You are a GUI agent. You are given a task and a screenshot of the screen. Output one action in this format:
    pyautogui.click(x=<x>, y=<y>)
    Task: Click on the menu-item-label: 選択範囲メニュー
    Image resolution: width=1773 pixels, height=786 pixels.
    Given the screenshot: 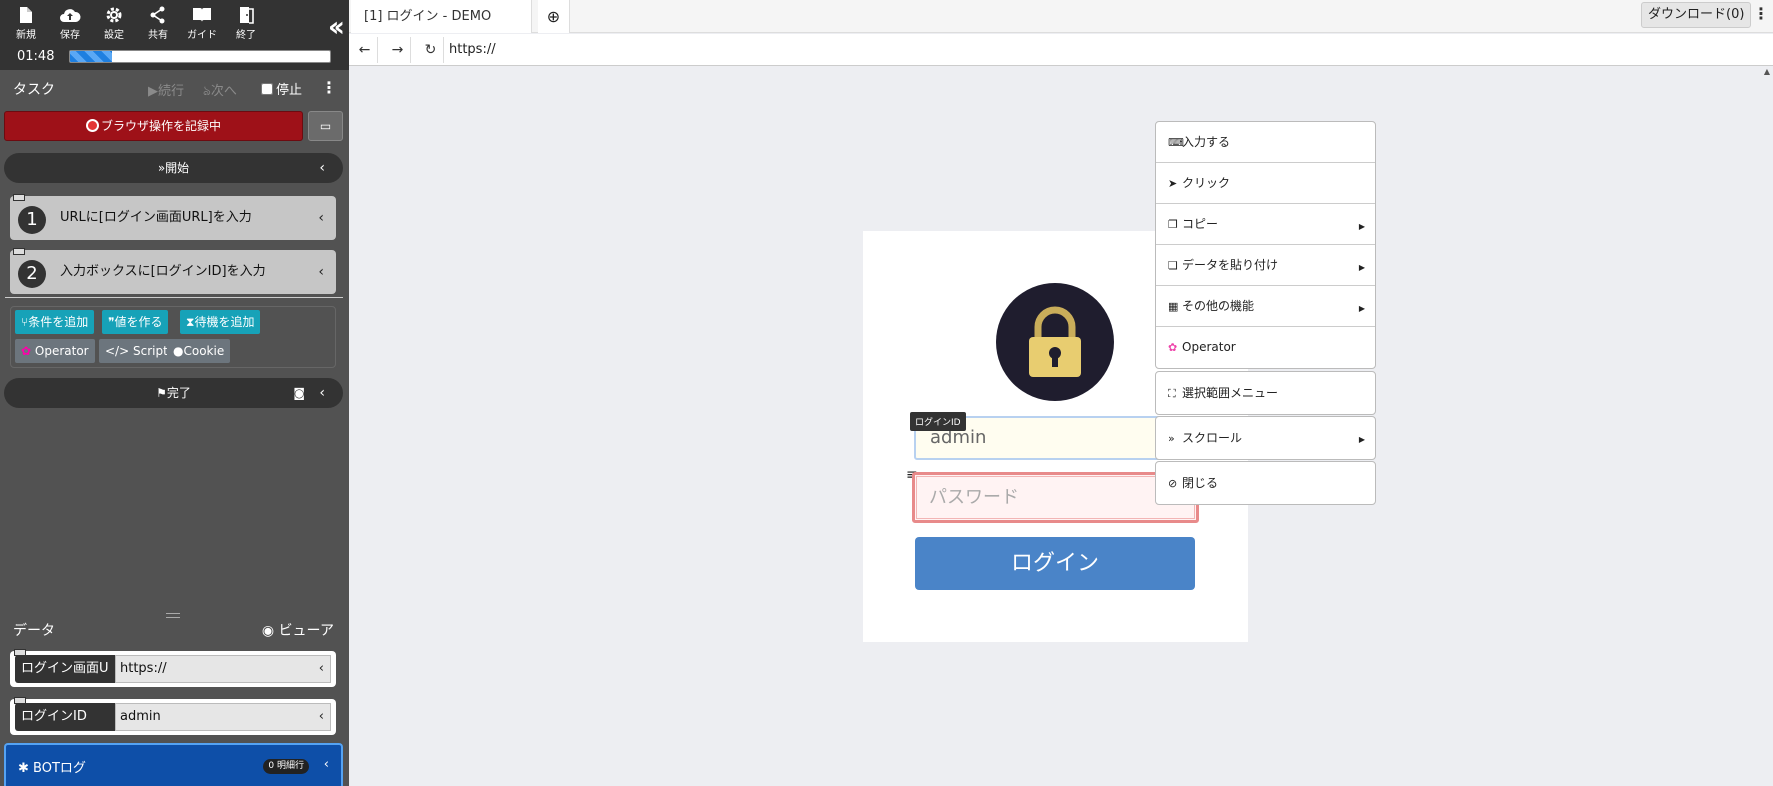 What is the action you would take?
    pyautogui.click(x=1230, y=393)
    